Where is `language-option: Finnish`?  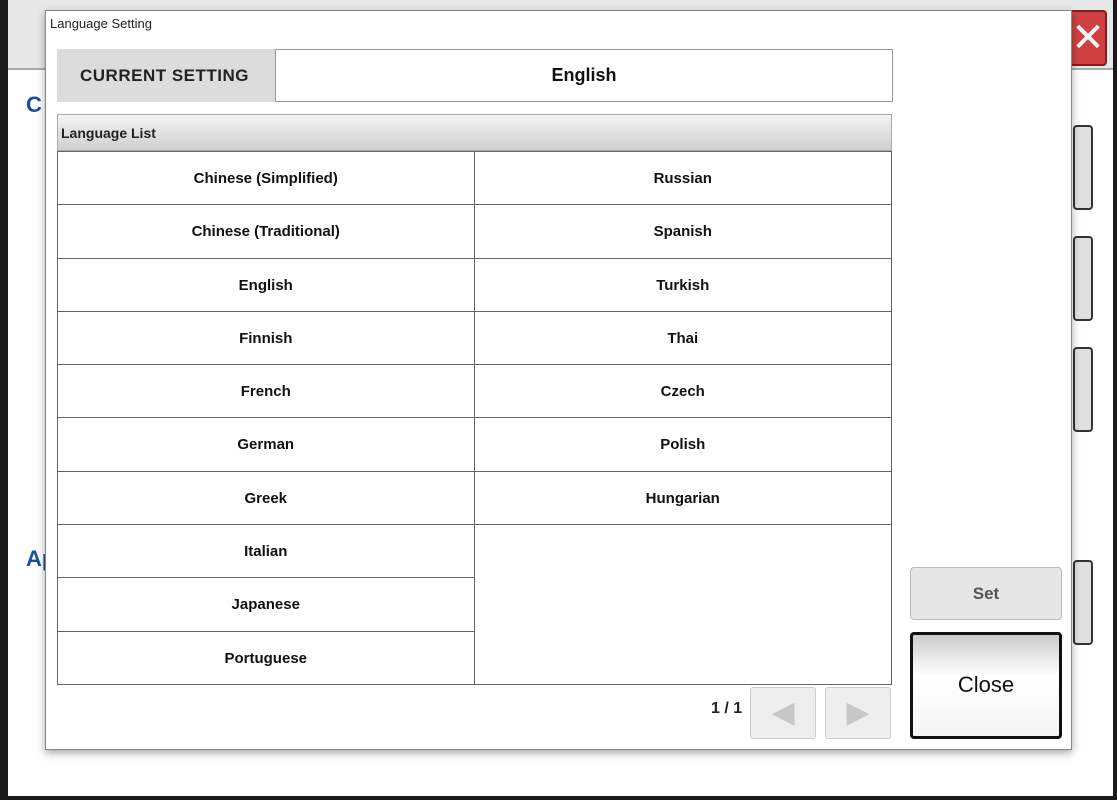 language-option: Finnish is located at coordinates (266, 339).